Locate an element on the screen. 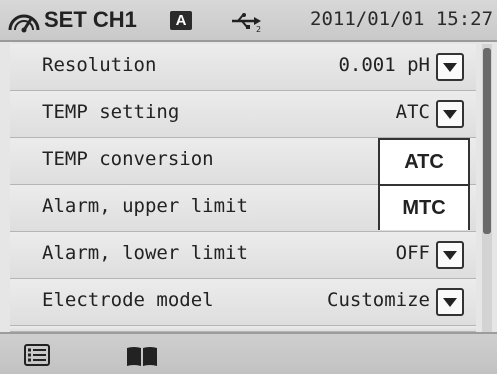 The image size is (497, 374). setting-label: Alarm, upper limit is located at coordinates (145, 206).